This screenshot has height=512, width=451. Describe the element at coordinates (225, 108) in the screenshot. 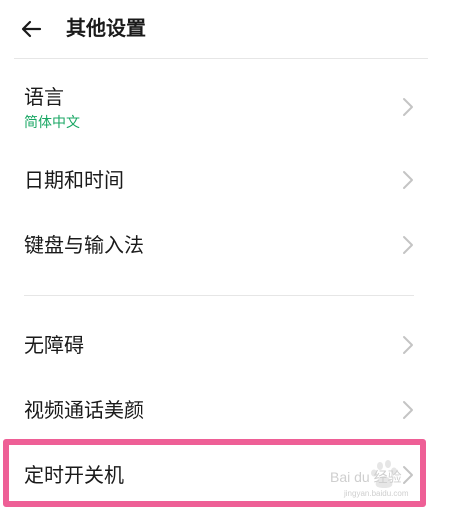

I see `settings-item-language: 语言 简体中文` at that location.